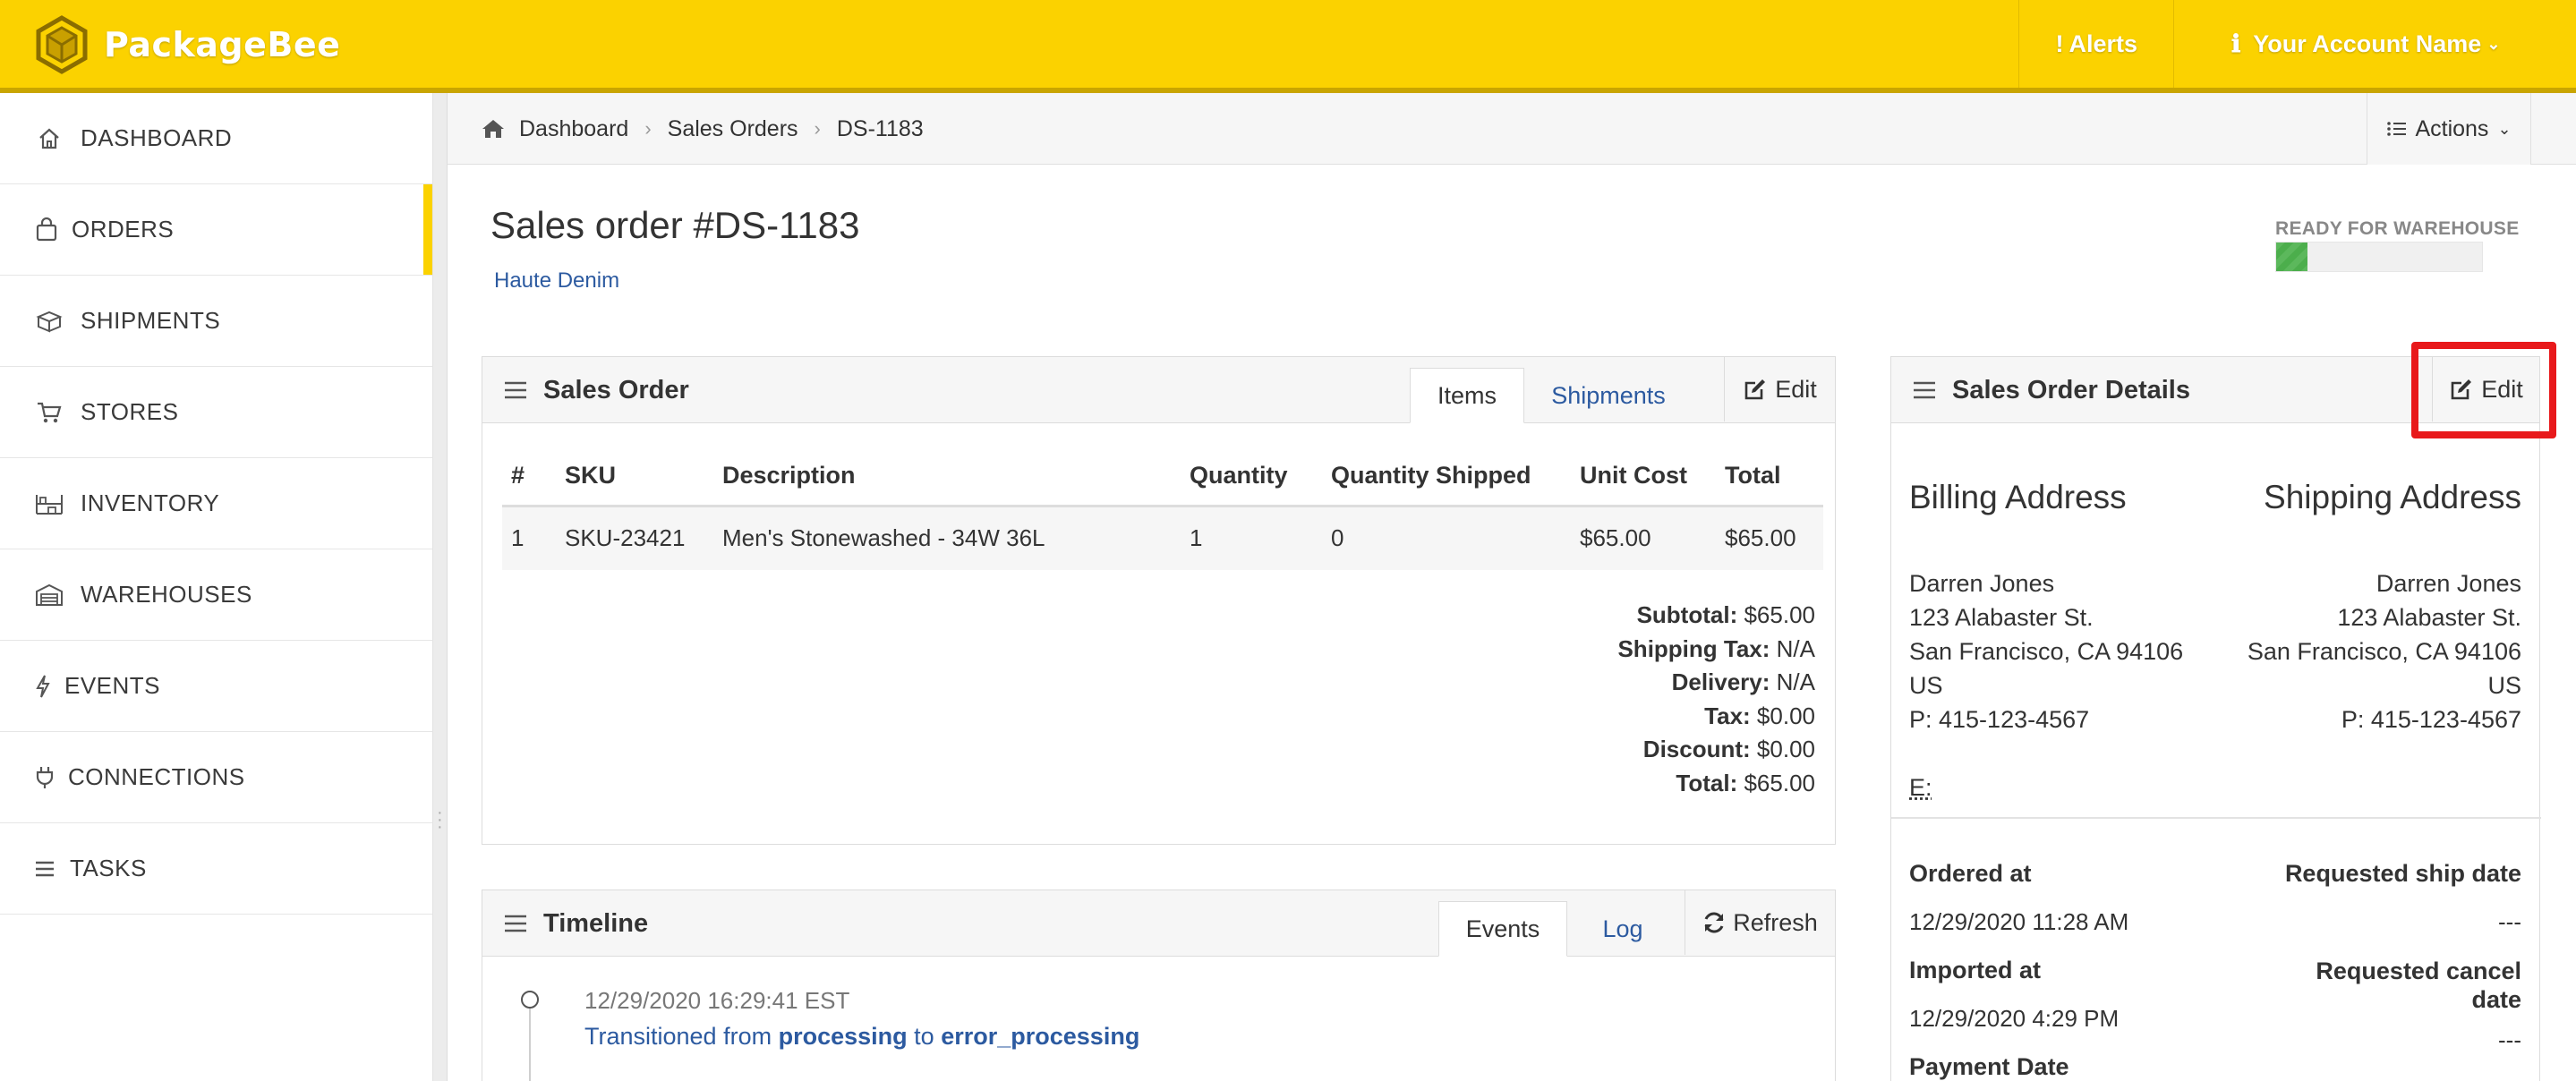 This screenshot has width=2576, height=1081. Describe the element at coordinates (1467, 395) in the screenshot. I see `tab-items: Items` at that location.